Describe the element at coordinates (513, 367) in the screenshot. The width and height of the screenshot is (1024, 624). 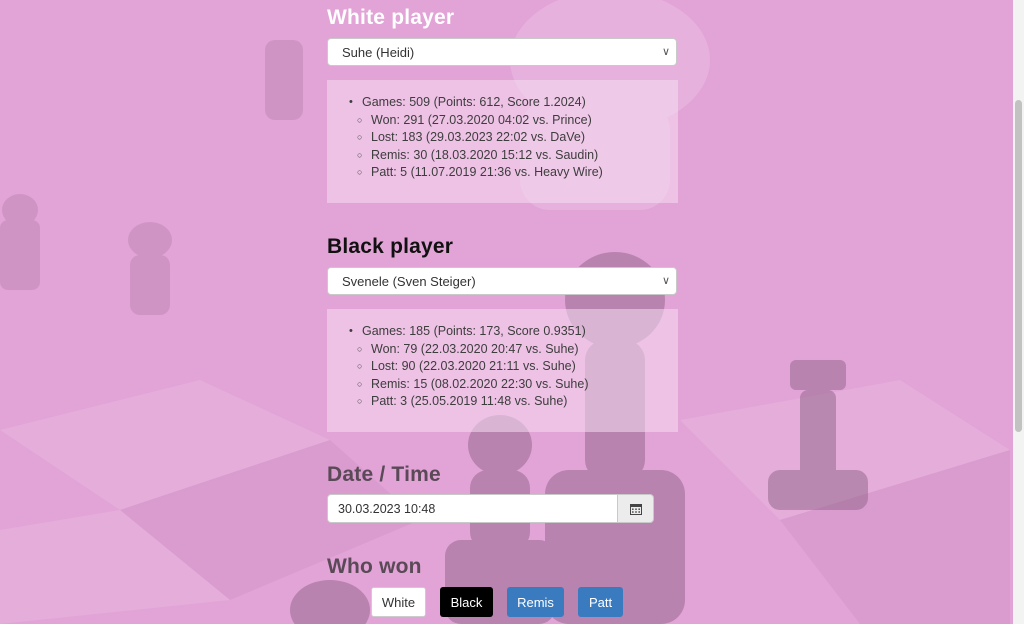
I see `black-stats-lost: Lost: 90 (22.03.2020 21:11 vs. Suhe)` at that location.